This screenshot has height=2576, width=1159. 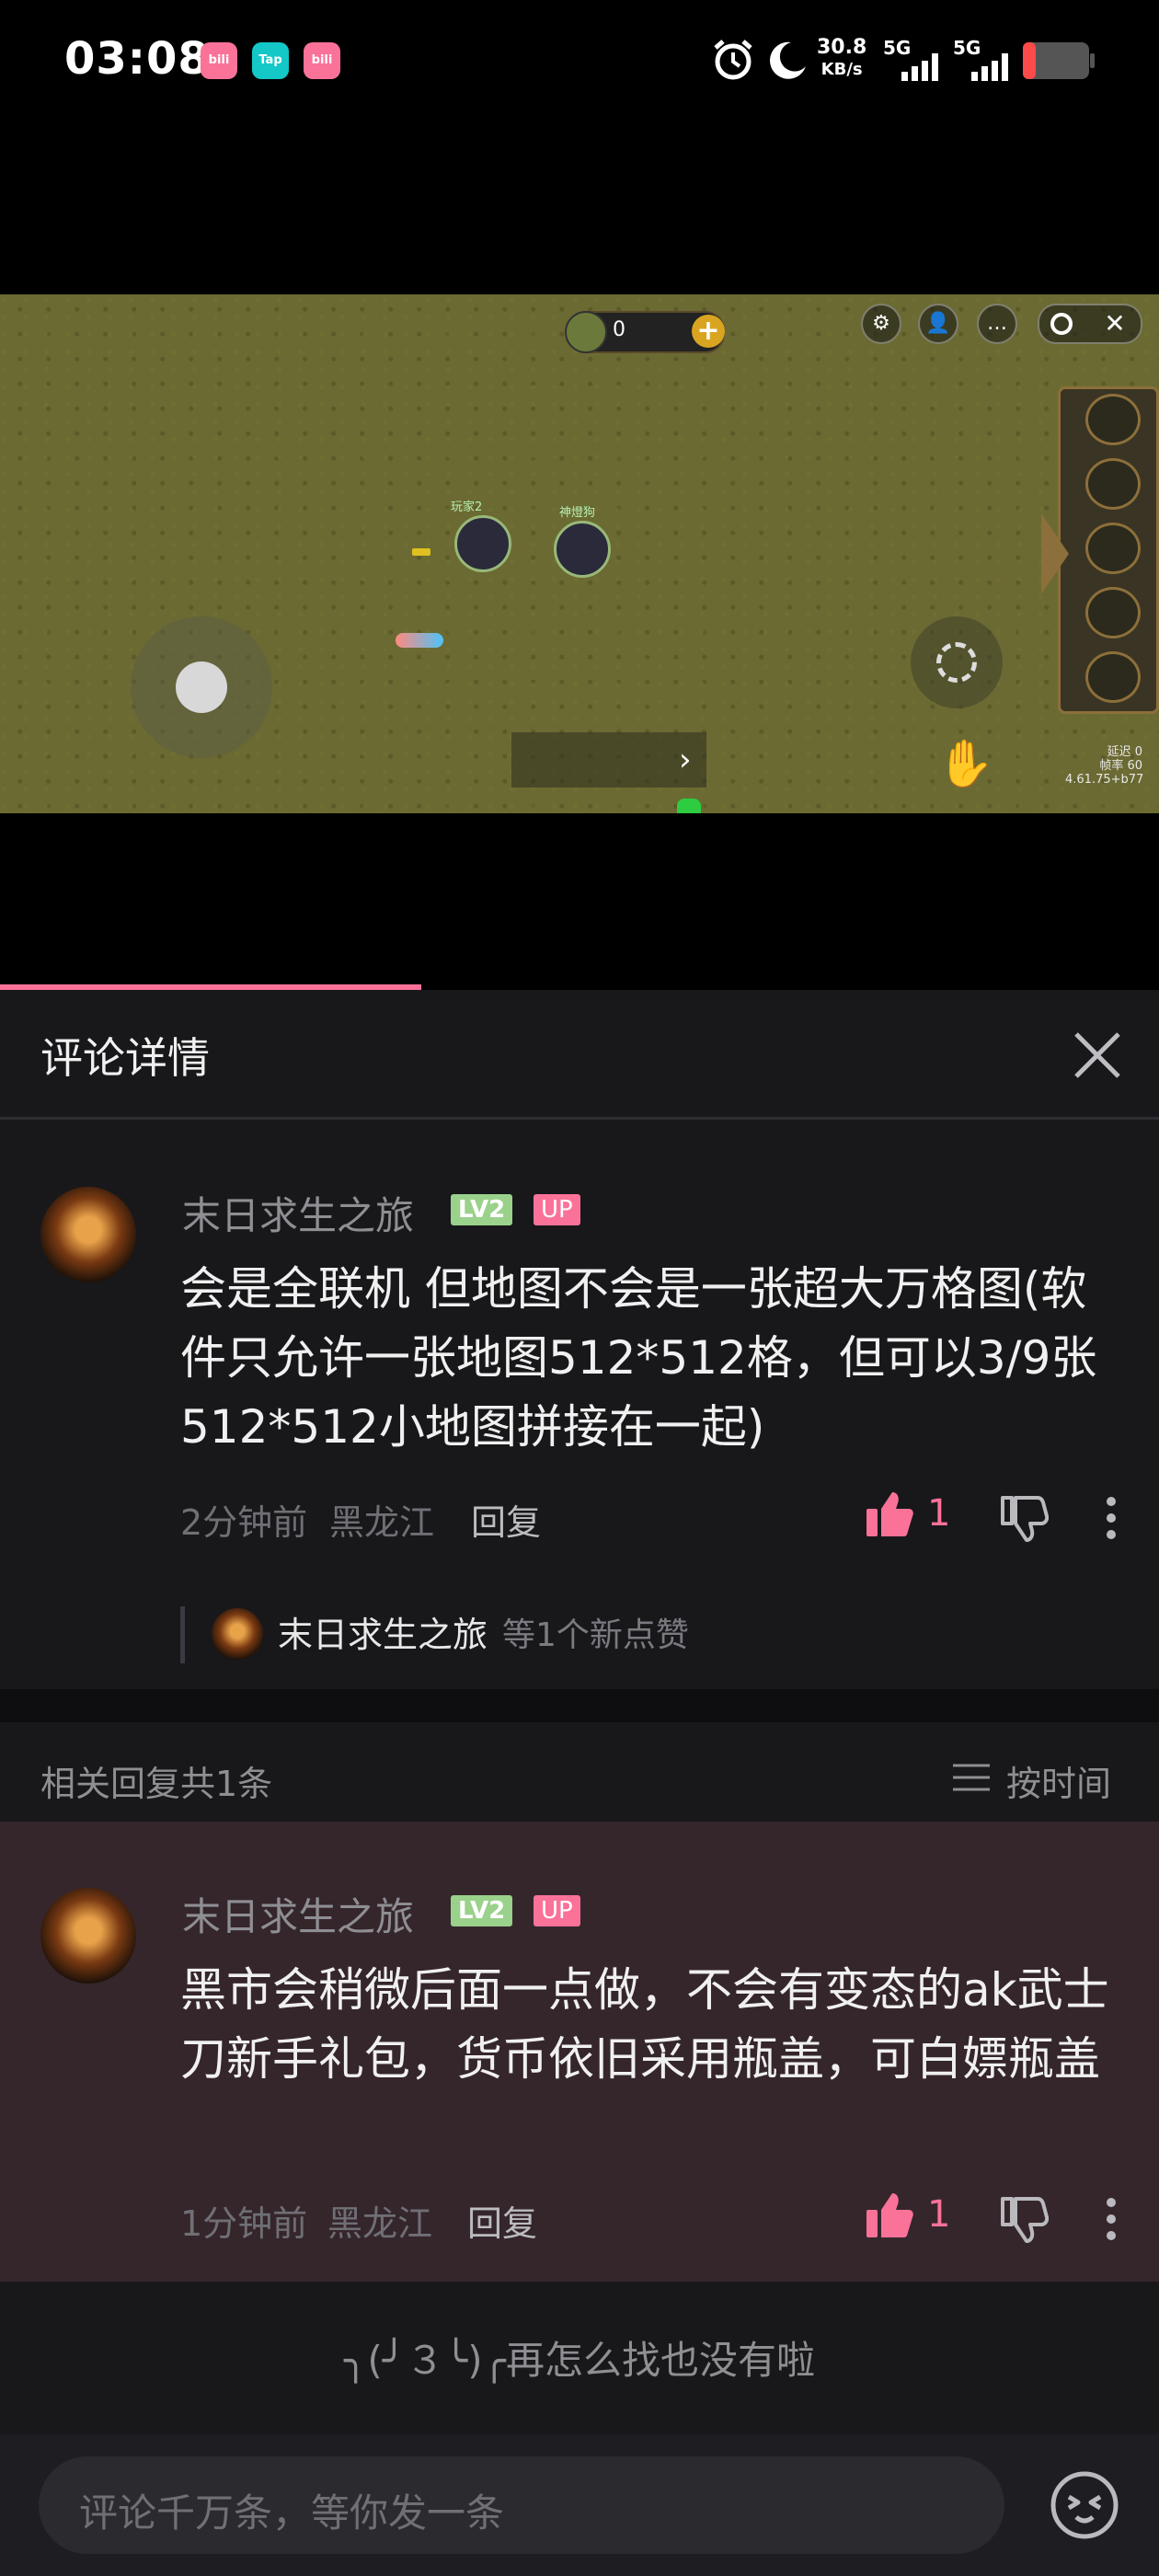 What do you see at coordinates (1055, 553) in the screenshot?
I see `side-menu-arrow` at bounding box center [1055, 553].